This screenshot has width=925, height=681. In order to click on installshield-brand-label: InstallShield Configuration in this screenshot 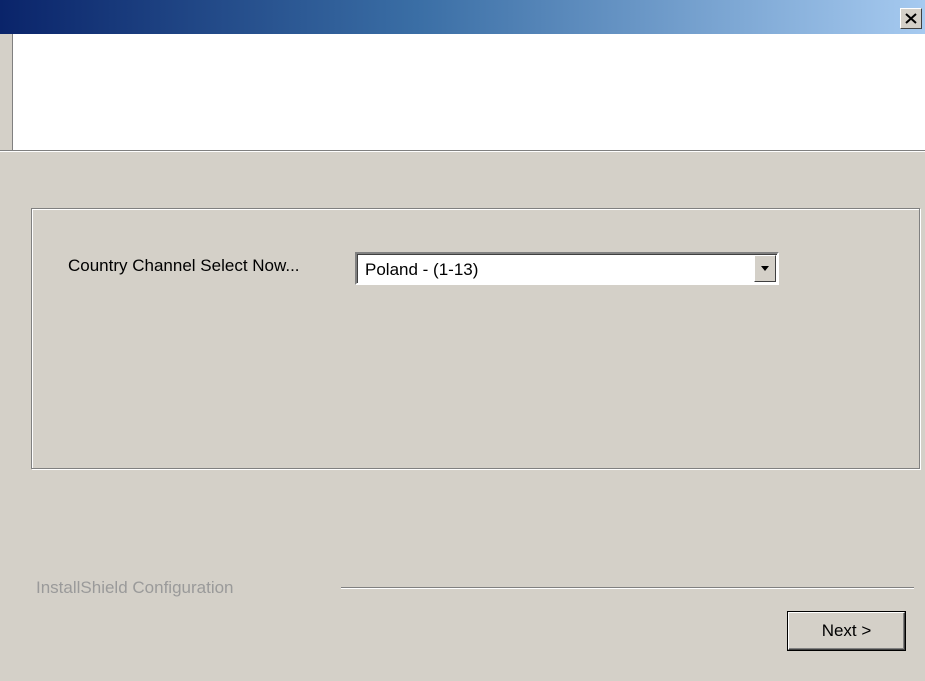, I will do `click(135, 587)`.